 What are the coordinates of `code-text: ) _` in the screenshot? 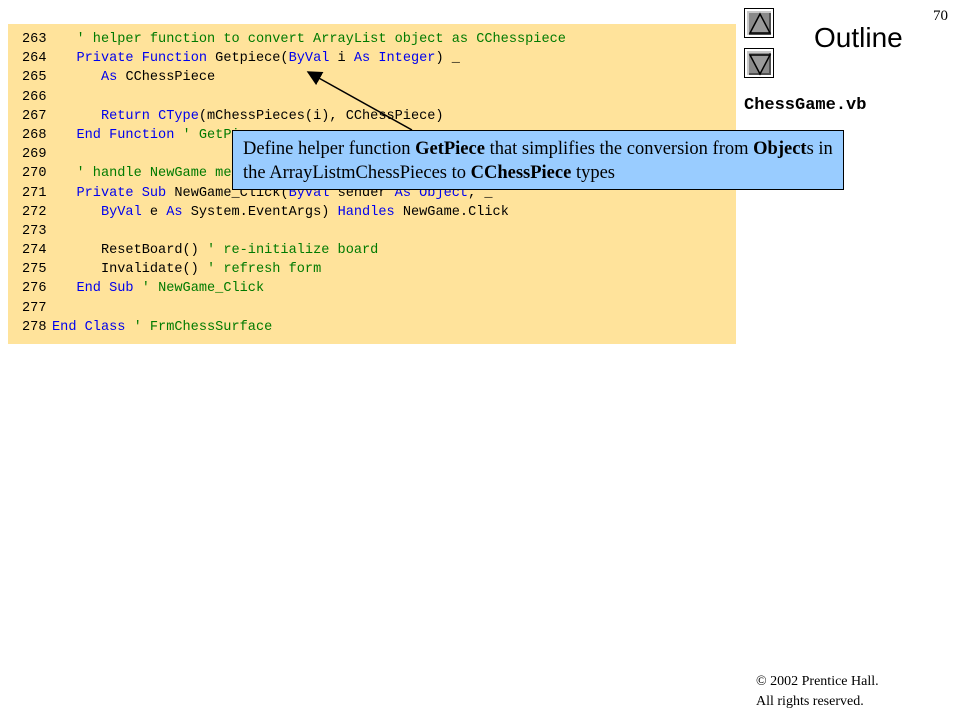 It's located at (447, 59).